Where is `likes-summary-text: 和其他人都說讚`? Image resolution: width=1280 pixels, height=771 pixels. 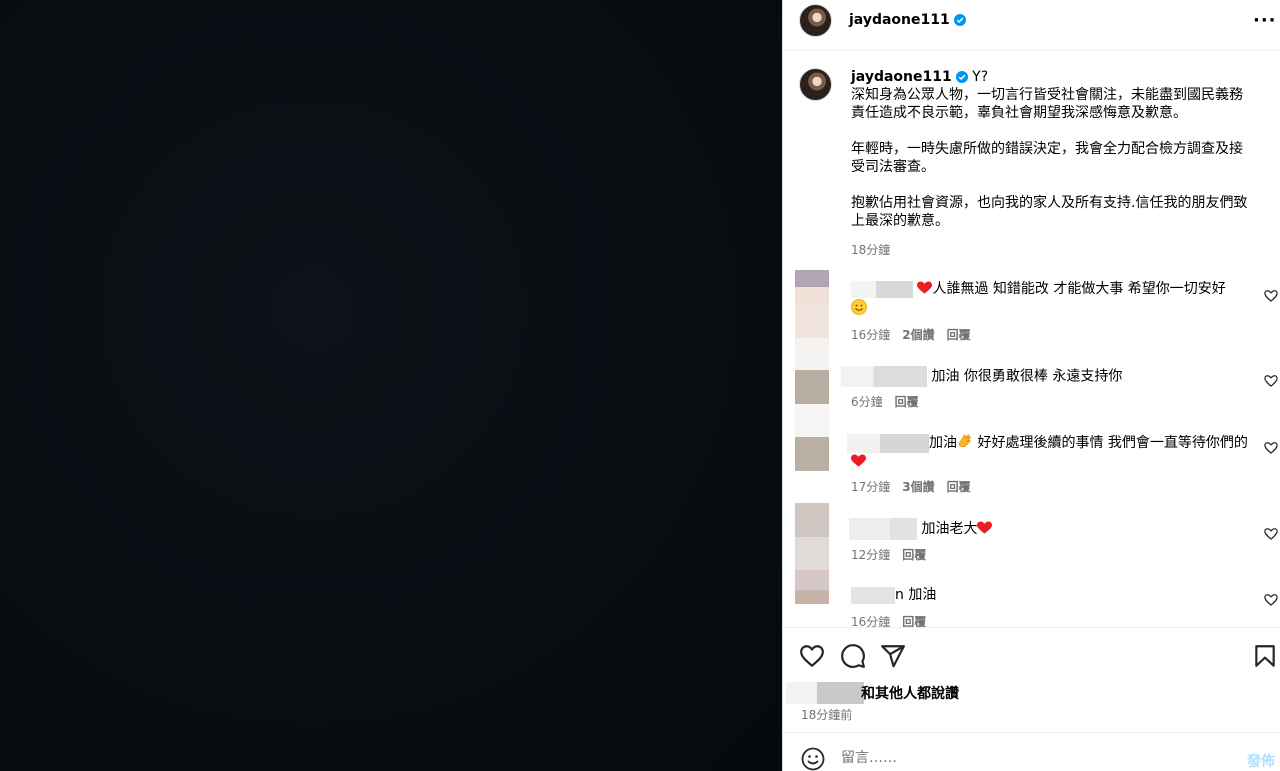
likes-summary-text: 和其他人都說讚 is located at coordinates (910, 694).